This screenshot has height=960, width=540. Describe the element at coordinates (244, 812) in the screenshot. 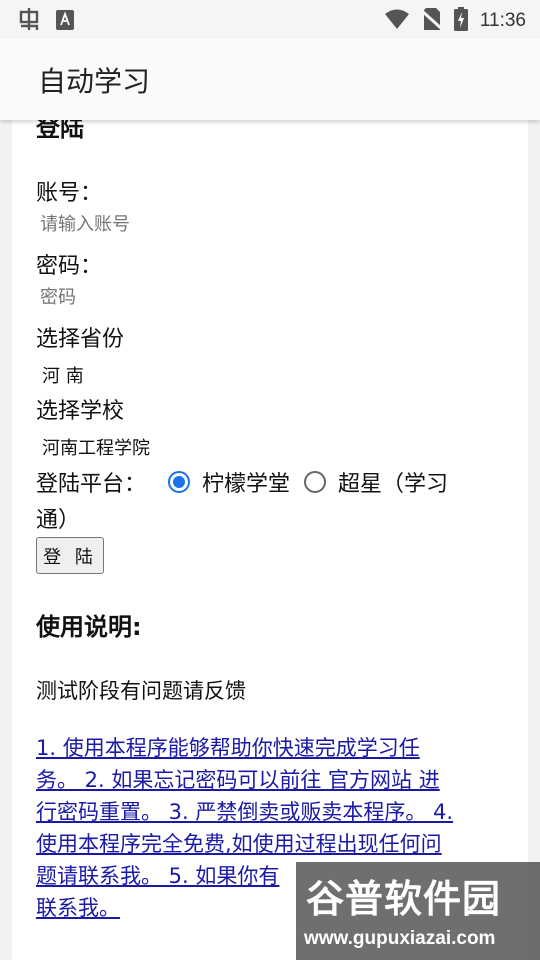

I see `usage-link-3: 行密码重置。 3. 严禁倒卖或贩卖本程序。 4.` at that location.